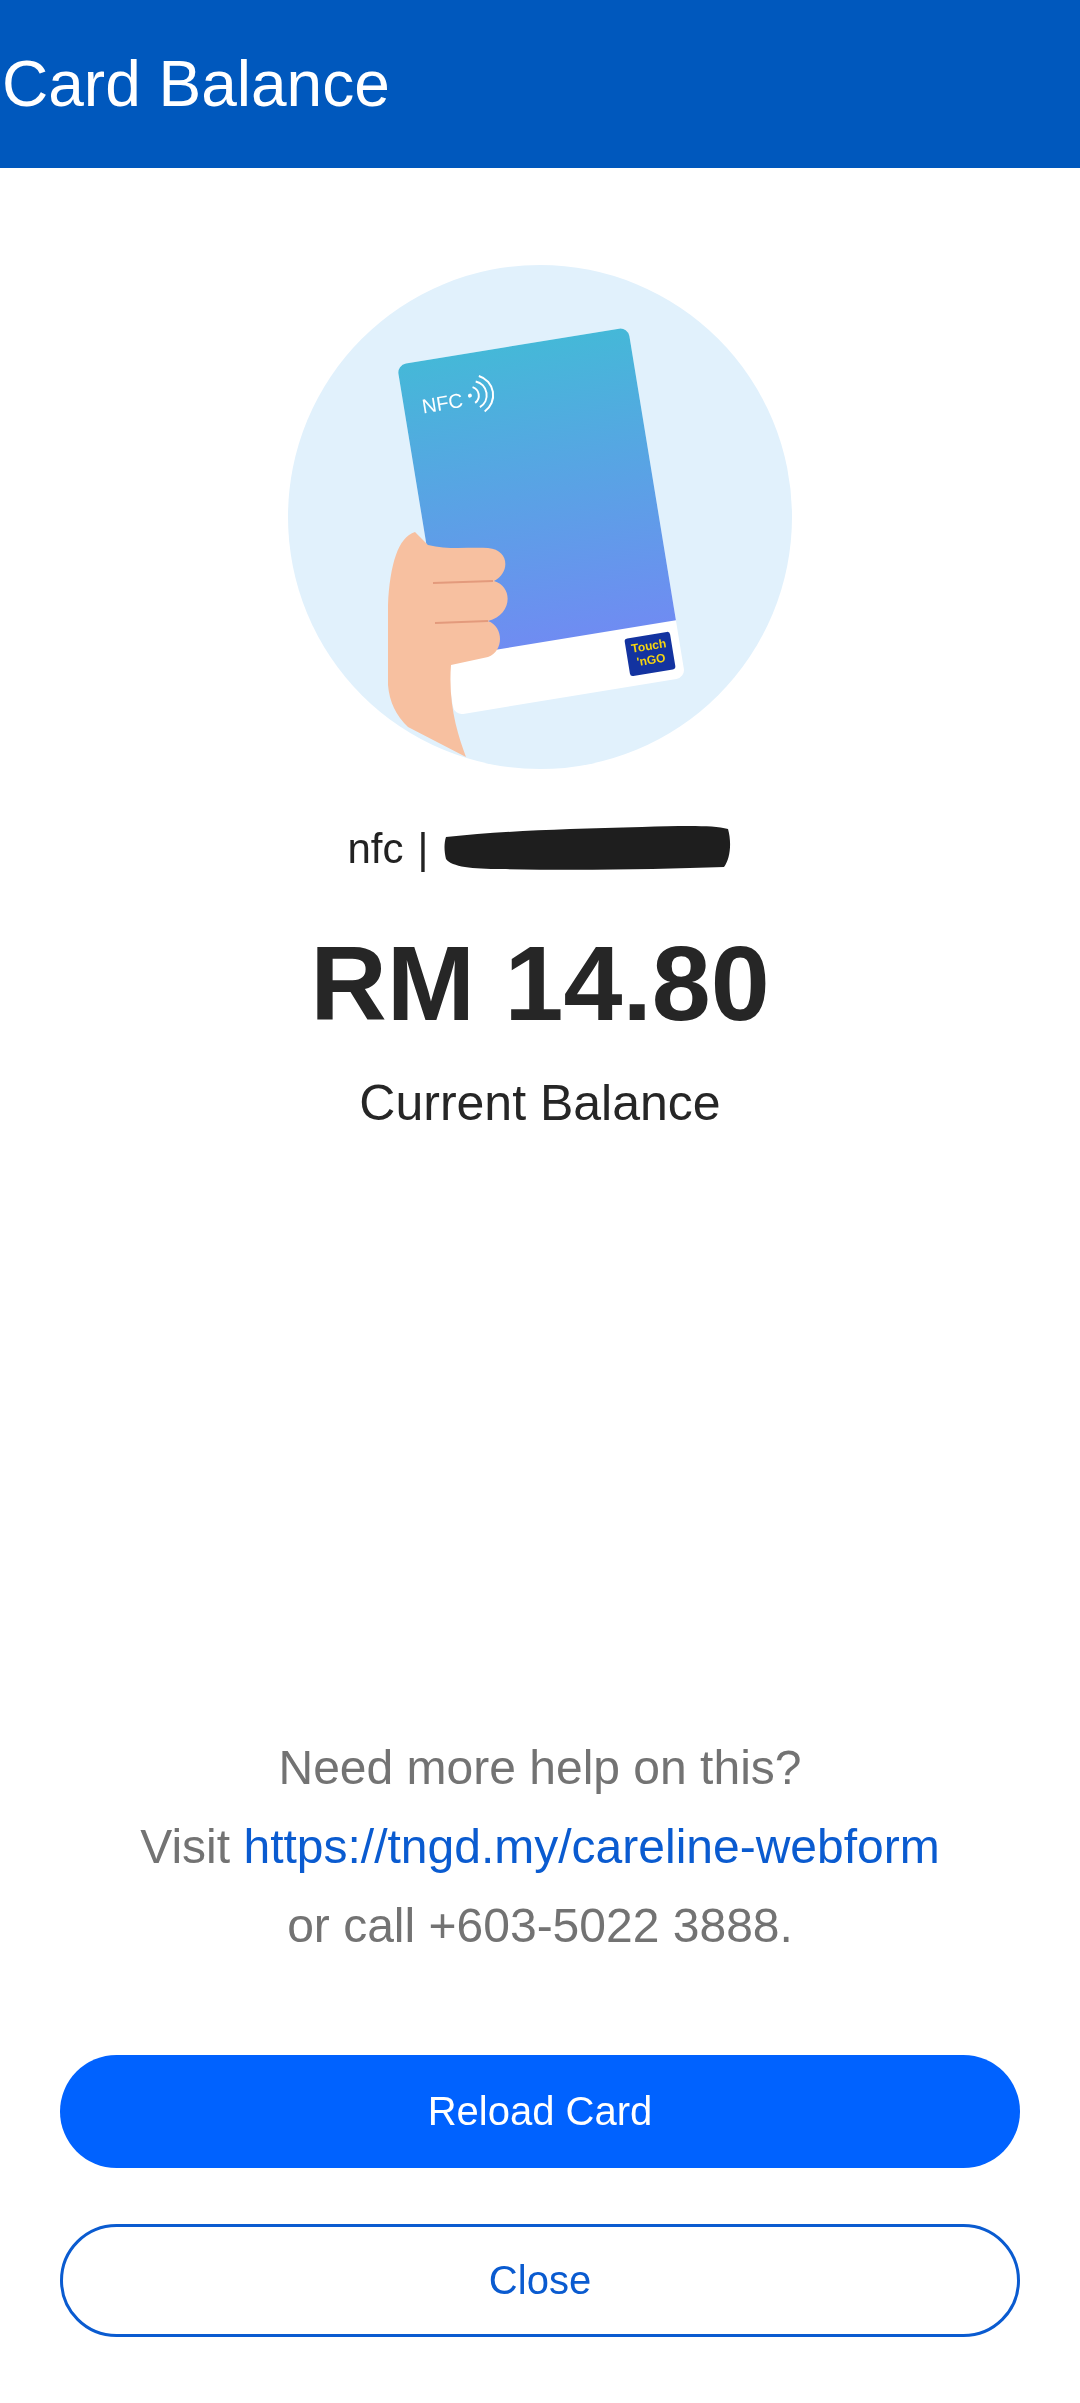 This screenshot has height=2403, width=1080. What do you see at coordinates (540, 983) in the screenshot?
I see `balance-amount: RM 14.80` at bounding box center [540, 983].